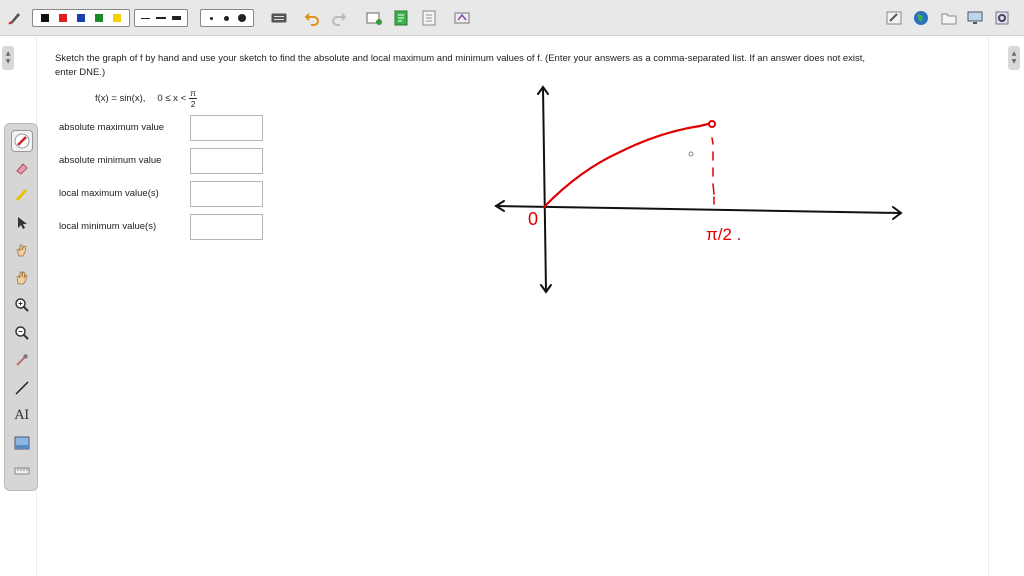 This screenshot has height=576, width=1024. What do you see at coordinates (193, 104) in the screenshot?
I see `fraction-denominator: 2` at bounding box center [193, 104].